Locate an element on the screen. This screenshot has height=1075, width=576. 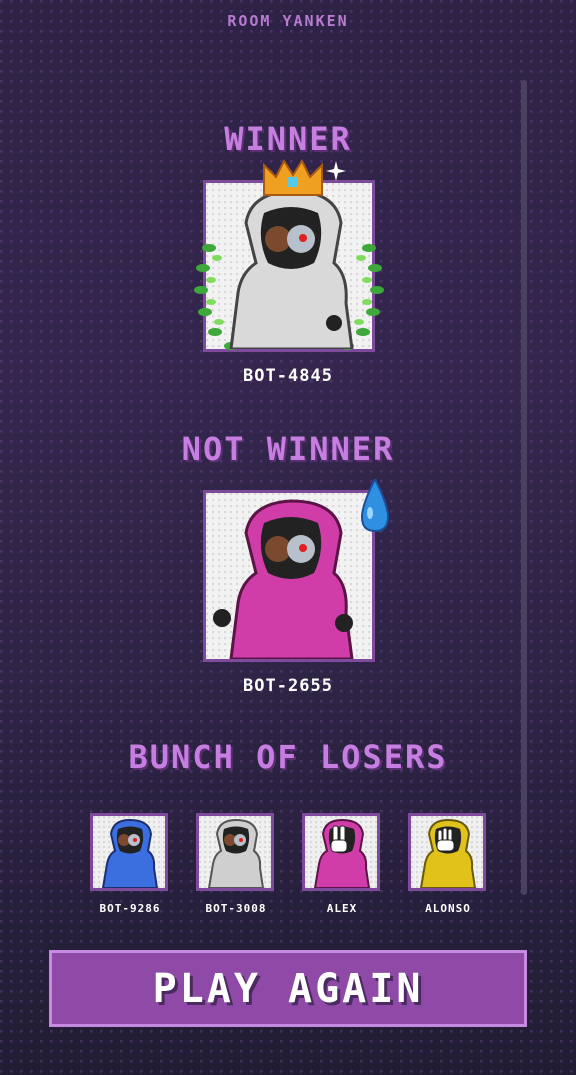
sparkle-icon is located at coordinates (336, 171).